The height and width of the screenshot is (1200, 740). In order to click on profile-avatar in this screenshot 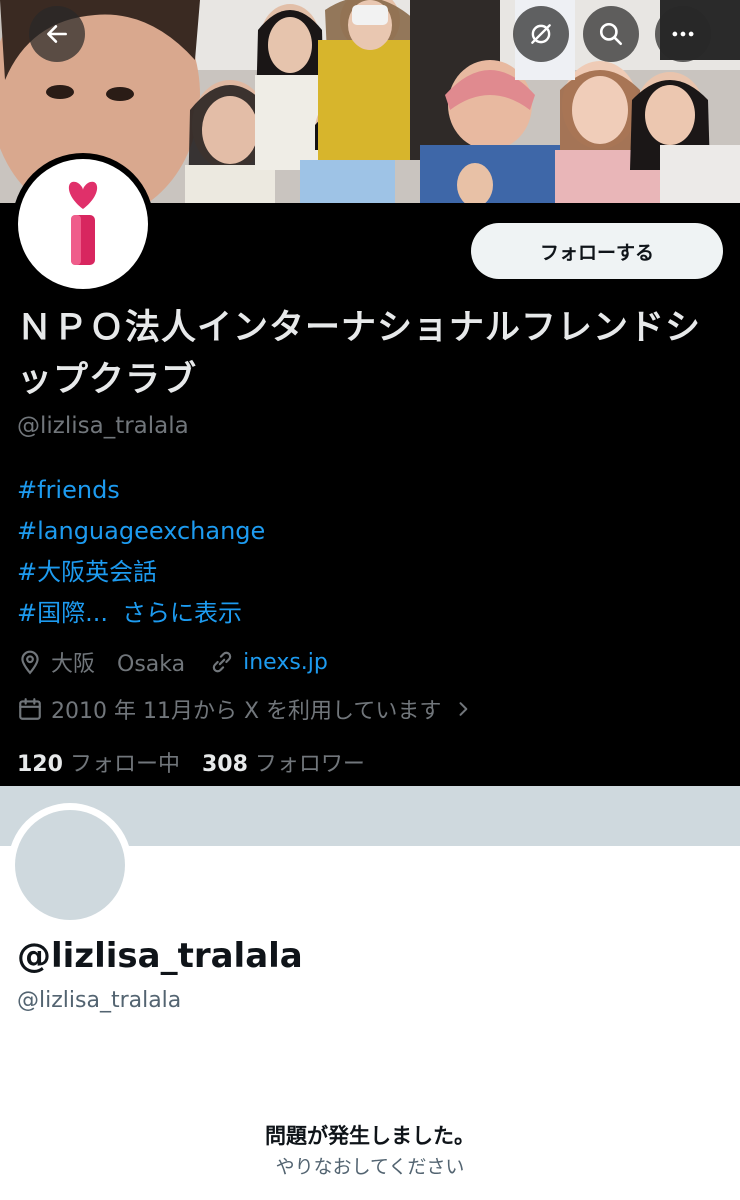, I will do `click(83, 224)`.